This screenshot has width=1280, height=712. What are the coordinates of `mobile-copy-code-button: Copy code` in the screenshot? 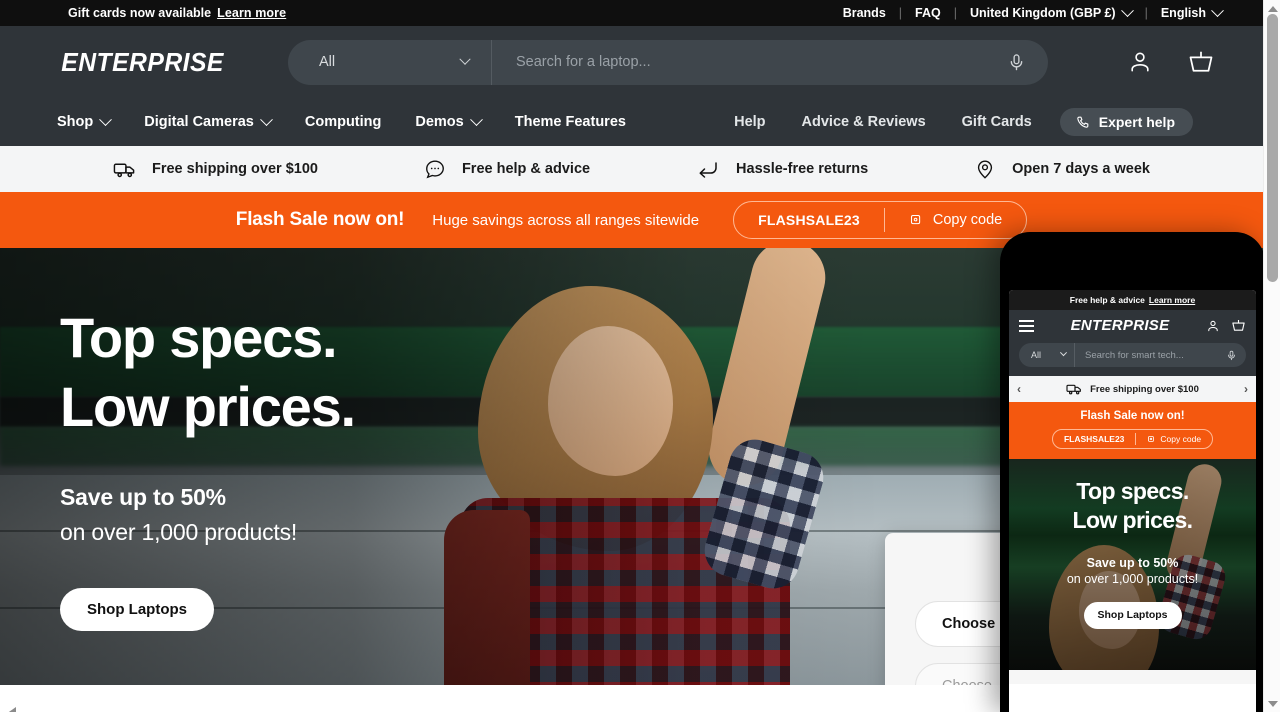 It's located at (1174, 439).